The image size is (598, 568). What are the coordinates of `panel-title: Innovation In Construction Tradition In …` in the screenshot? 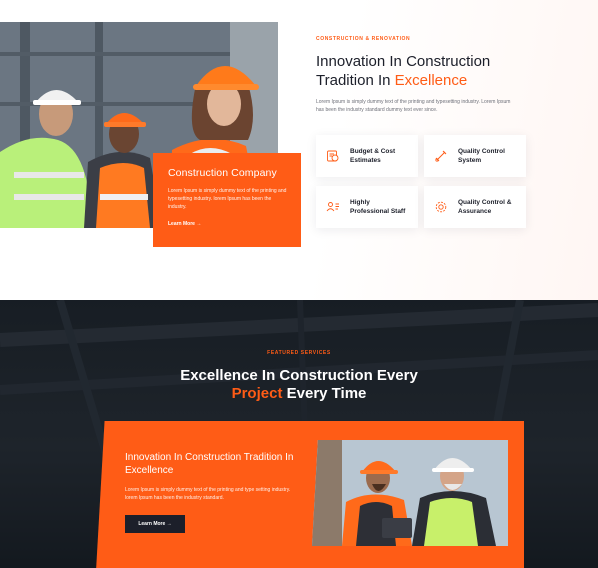 It's located at (209, 464).